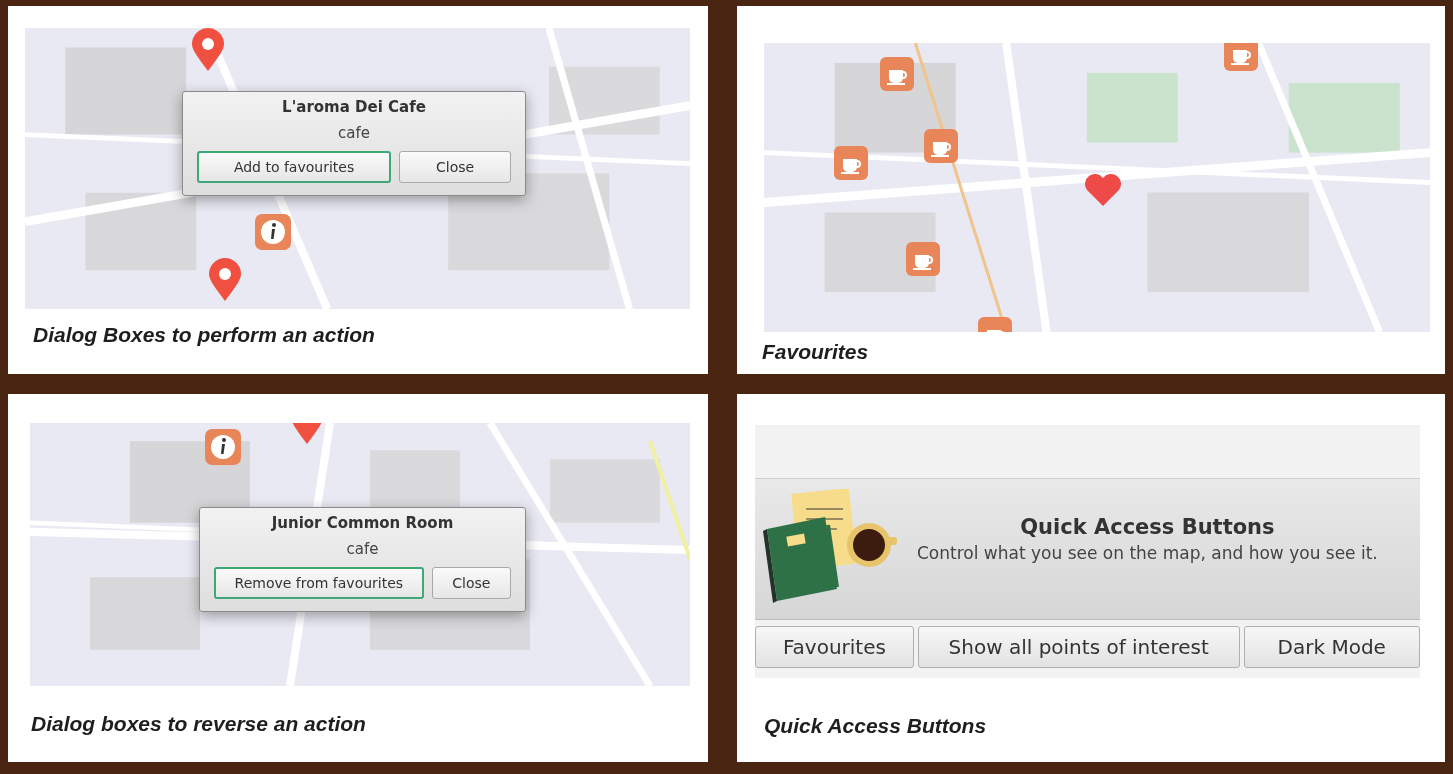  What do you see at coordinates (204, 335) in the screenshot?
I see `caption: Dialog Boxes to perform an action` at bounding box center [204, 335].